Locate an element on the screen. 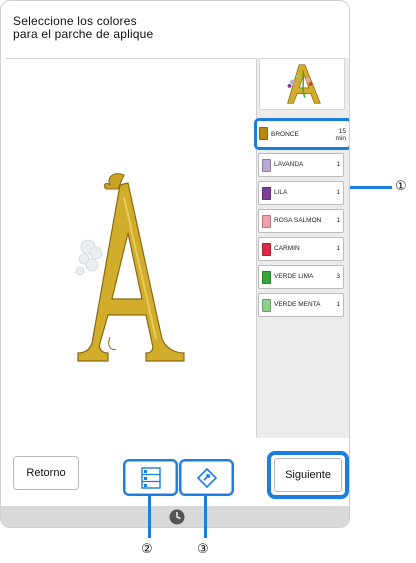 The height and width of the screenshot is (563, 416). callout-1: ① is located at coordinates (401, 186).